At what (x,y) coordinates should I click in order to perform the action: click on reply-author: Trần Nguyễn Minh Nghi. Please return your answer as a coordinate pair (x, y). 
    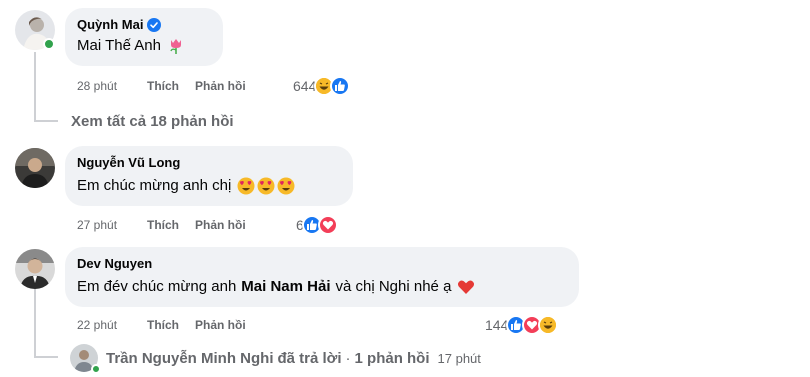
    Looking at the image, I should click on (190, 358).